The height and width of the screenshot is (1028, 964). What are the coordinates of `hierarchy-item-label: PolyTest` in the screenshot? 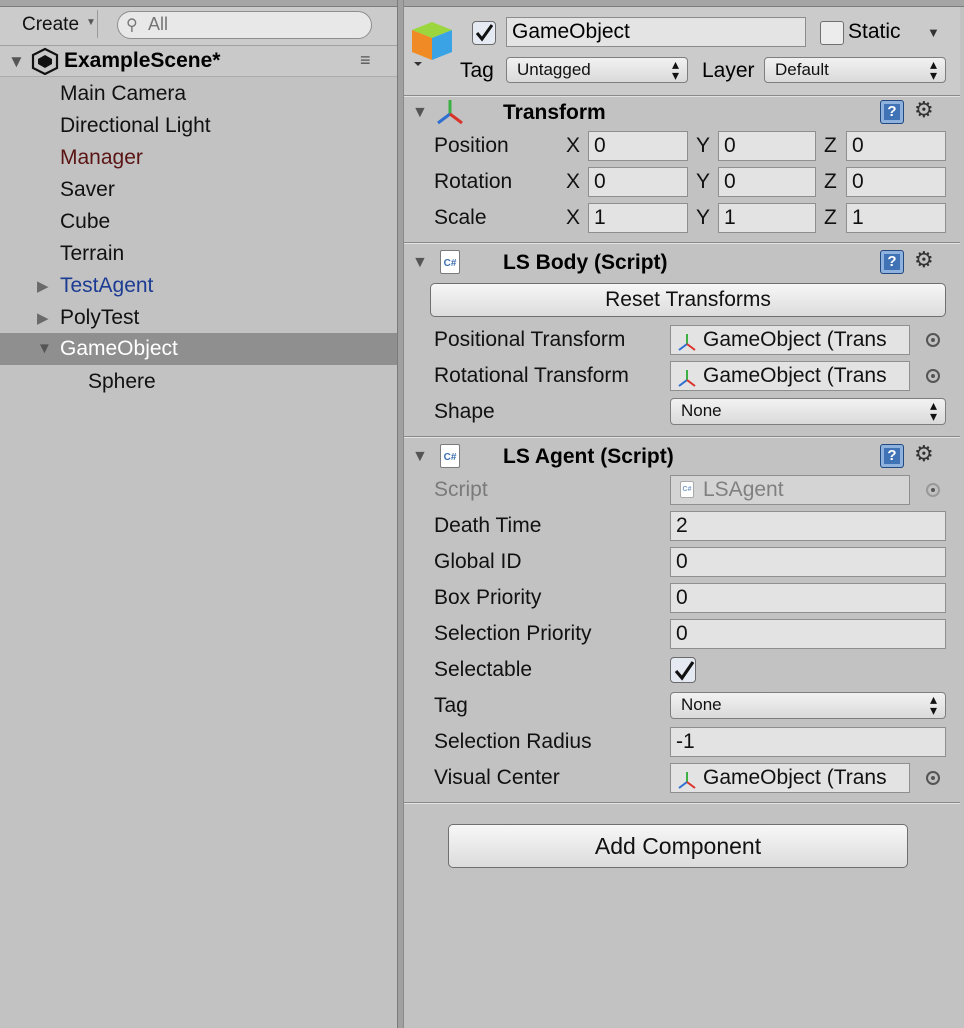 It's located at (100, 317).